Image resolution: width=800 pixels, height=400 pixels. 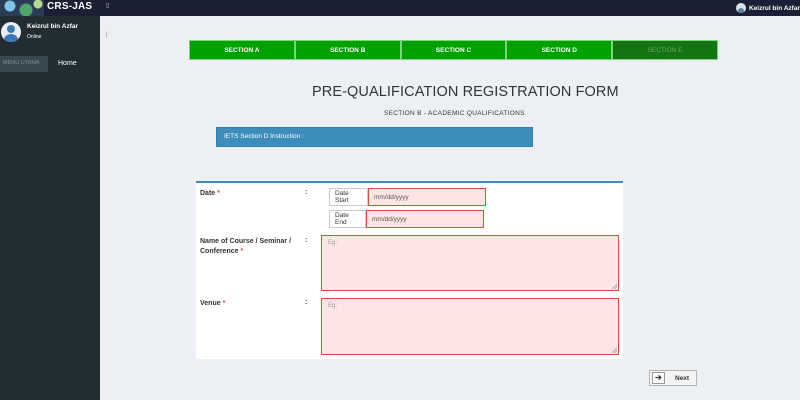 I want to click on page-title: PRE-QUALIFICATION REGISTRATION FORM, so click(x=465, y=92).